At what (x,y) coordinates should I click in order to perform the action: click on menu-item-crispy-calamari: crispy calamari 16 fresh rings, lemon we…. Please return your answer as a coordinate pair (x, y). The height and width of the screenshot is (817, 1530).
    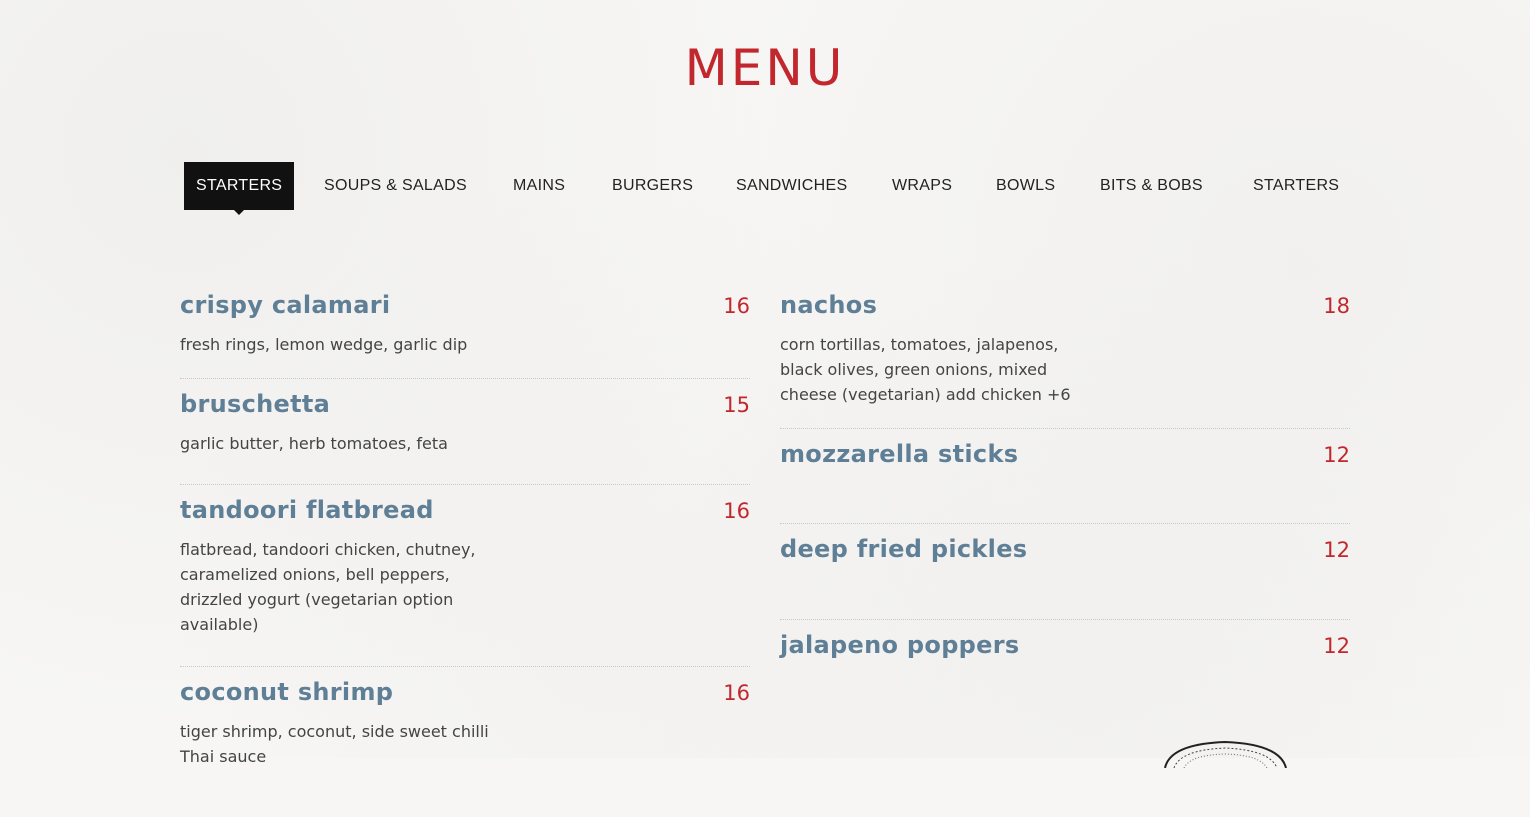
    Looking at the image, I should click on (465, 329).